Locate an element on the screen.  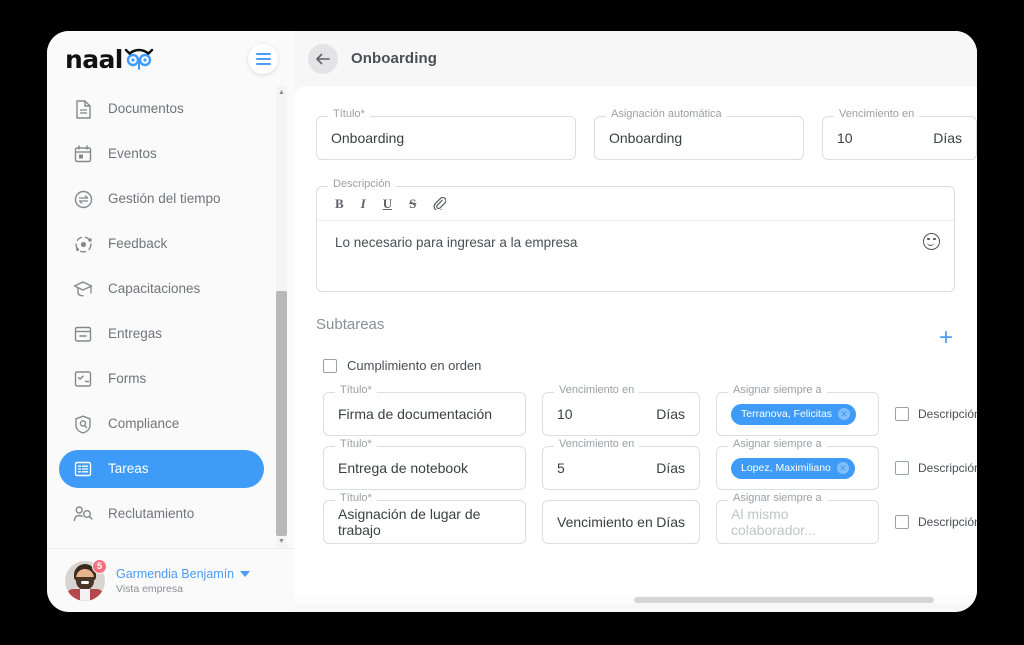
user-profile-block: 5 Garmendia Benjamín Vista empresa is located at coordinates (170, 580).